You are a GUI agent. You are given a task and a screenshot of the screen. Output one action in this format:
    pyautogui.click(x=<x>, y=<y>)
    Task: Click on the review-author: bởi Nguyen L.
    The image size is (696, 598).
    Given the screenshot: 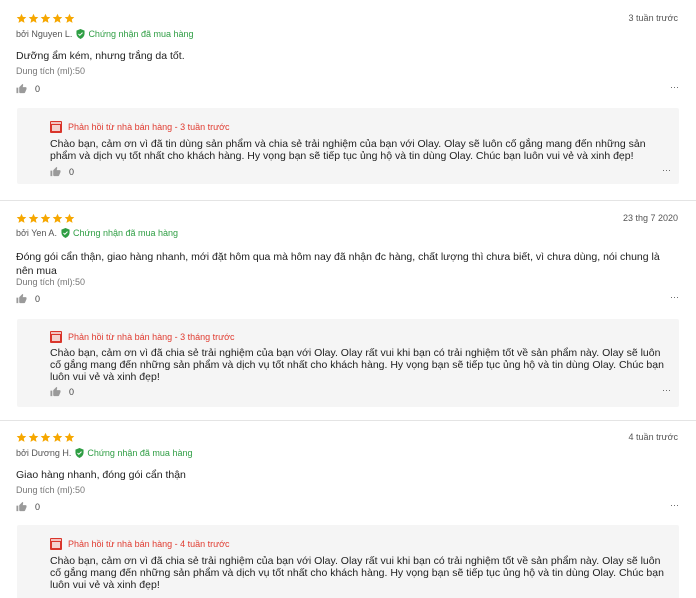 What is the action you would take?
    pyautogui.click(x=44, y=34)
    